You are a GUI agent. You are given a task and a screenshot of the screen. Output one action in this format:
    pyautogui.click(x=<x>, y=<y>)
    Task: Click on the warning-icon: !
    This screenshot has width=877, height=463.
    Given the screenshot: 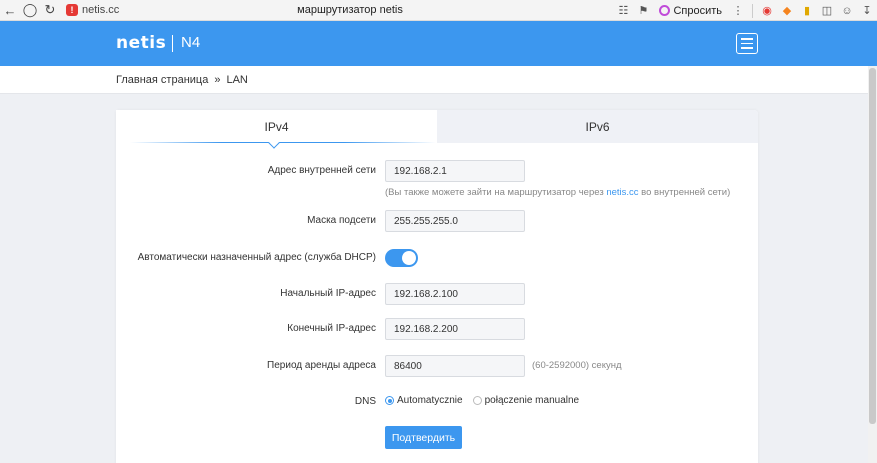 What is the action you would take?
    pyautogui.click(x=72, y=10)
    